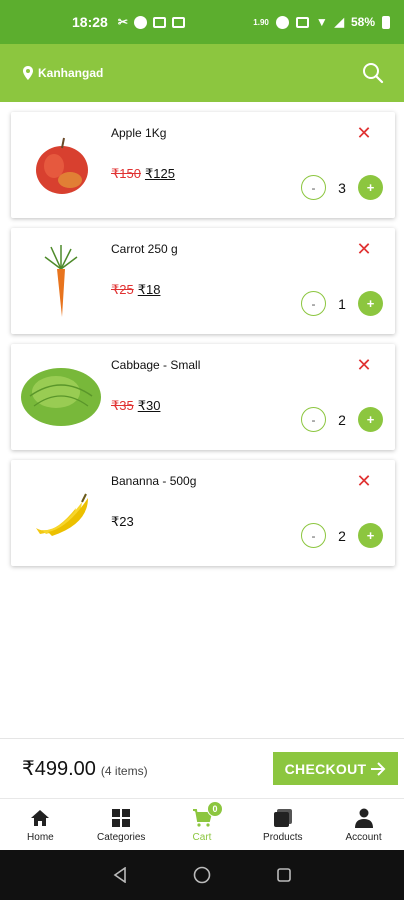 This screenshot has height=900, width=404. Describe the element at coordinates (143, 174) in the screenshot. I see `price-row: ₹150 ₹125` at that location.